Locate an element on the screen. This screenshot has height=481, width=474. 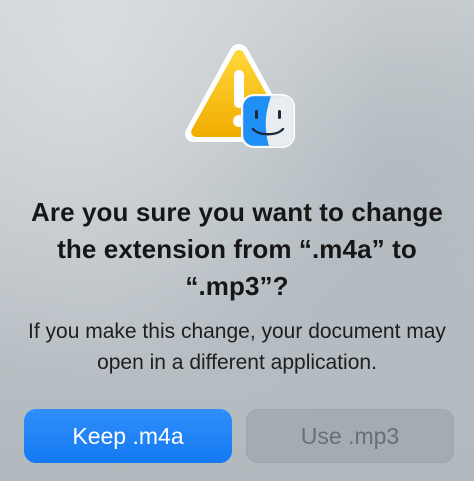
dialog-icon is located at coordinates (239, 97).